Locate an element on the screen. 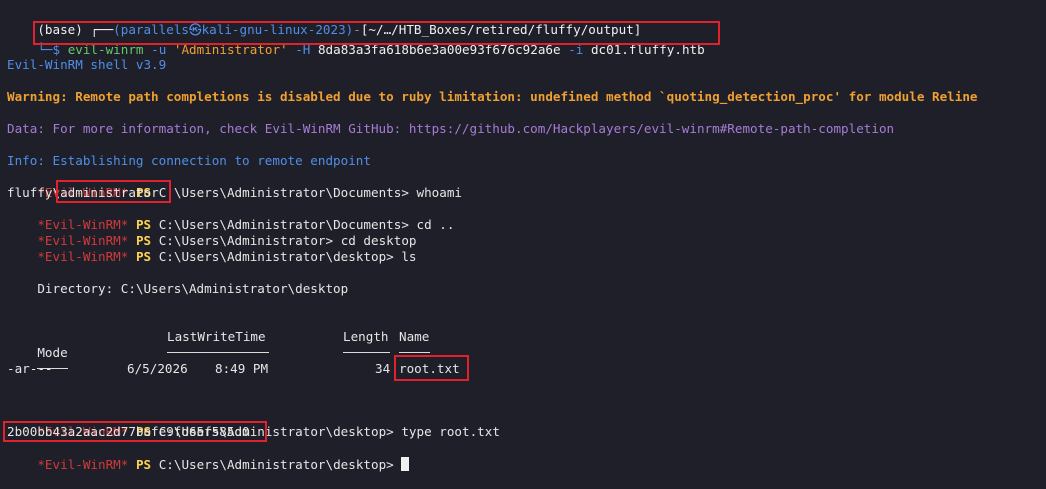 This screenshot has width=1046, height=489. ps-command: whoami is located at coordinates (439, 192).